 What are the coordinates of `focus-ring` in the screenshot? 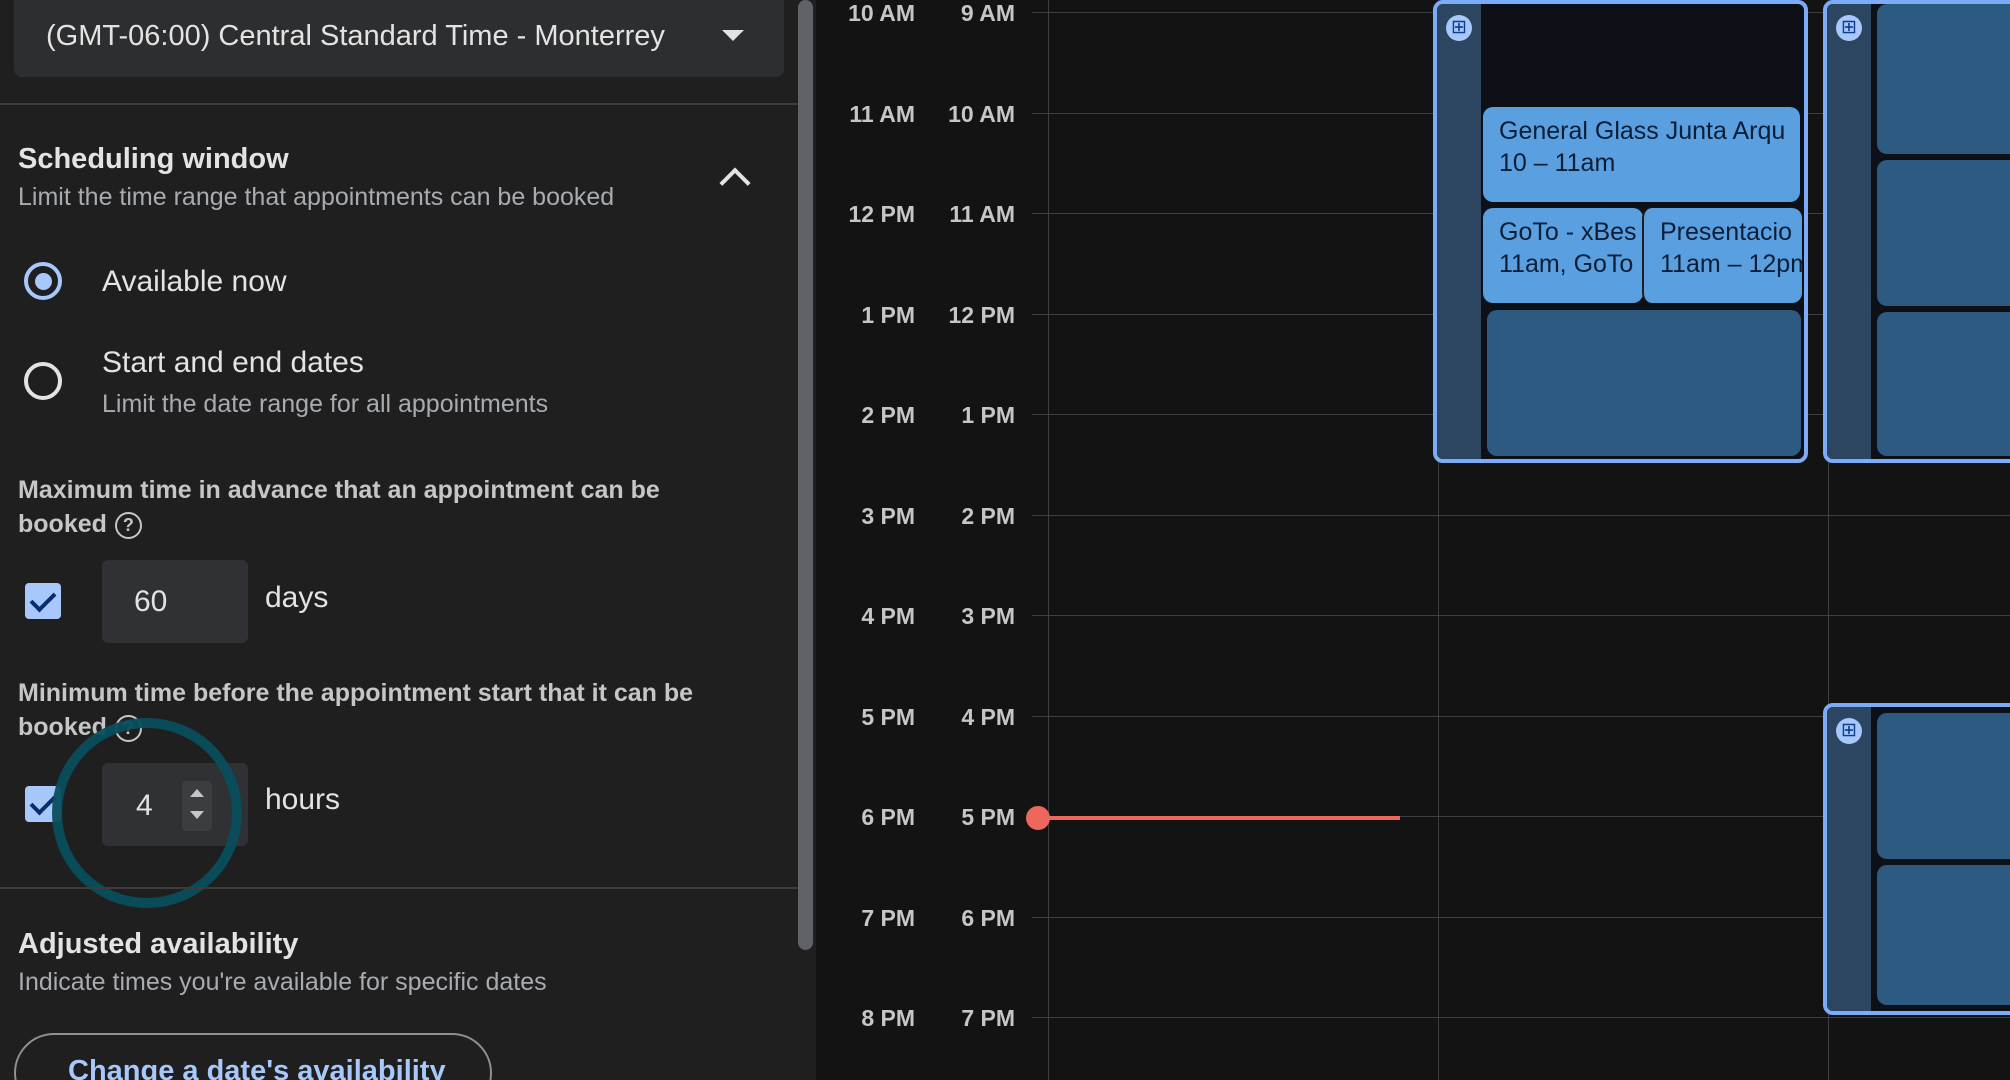 It's located at (147, 813).